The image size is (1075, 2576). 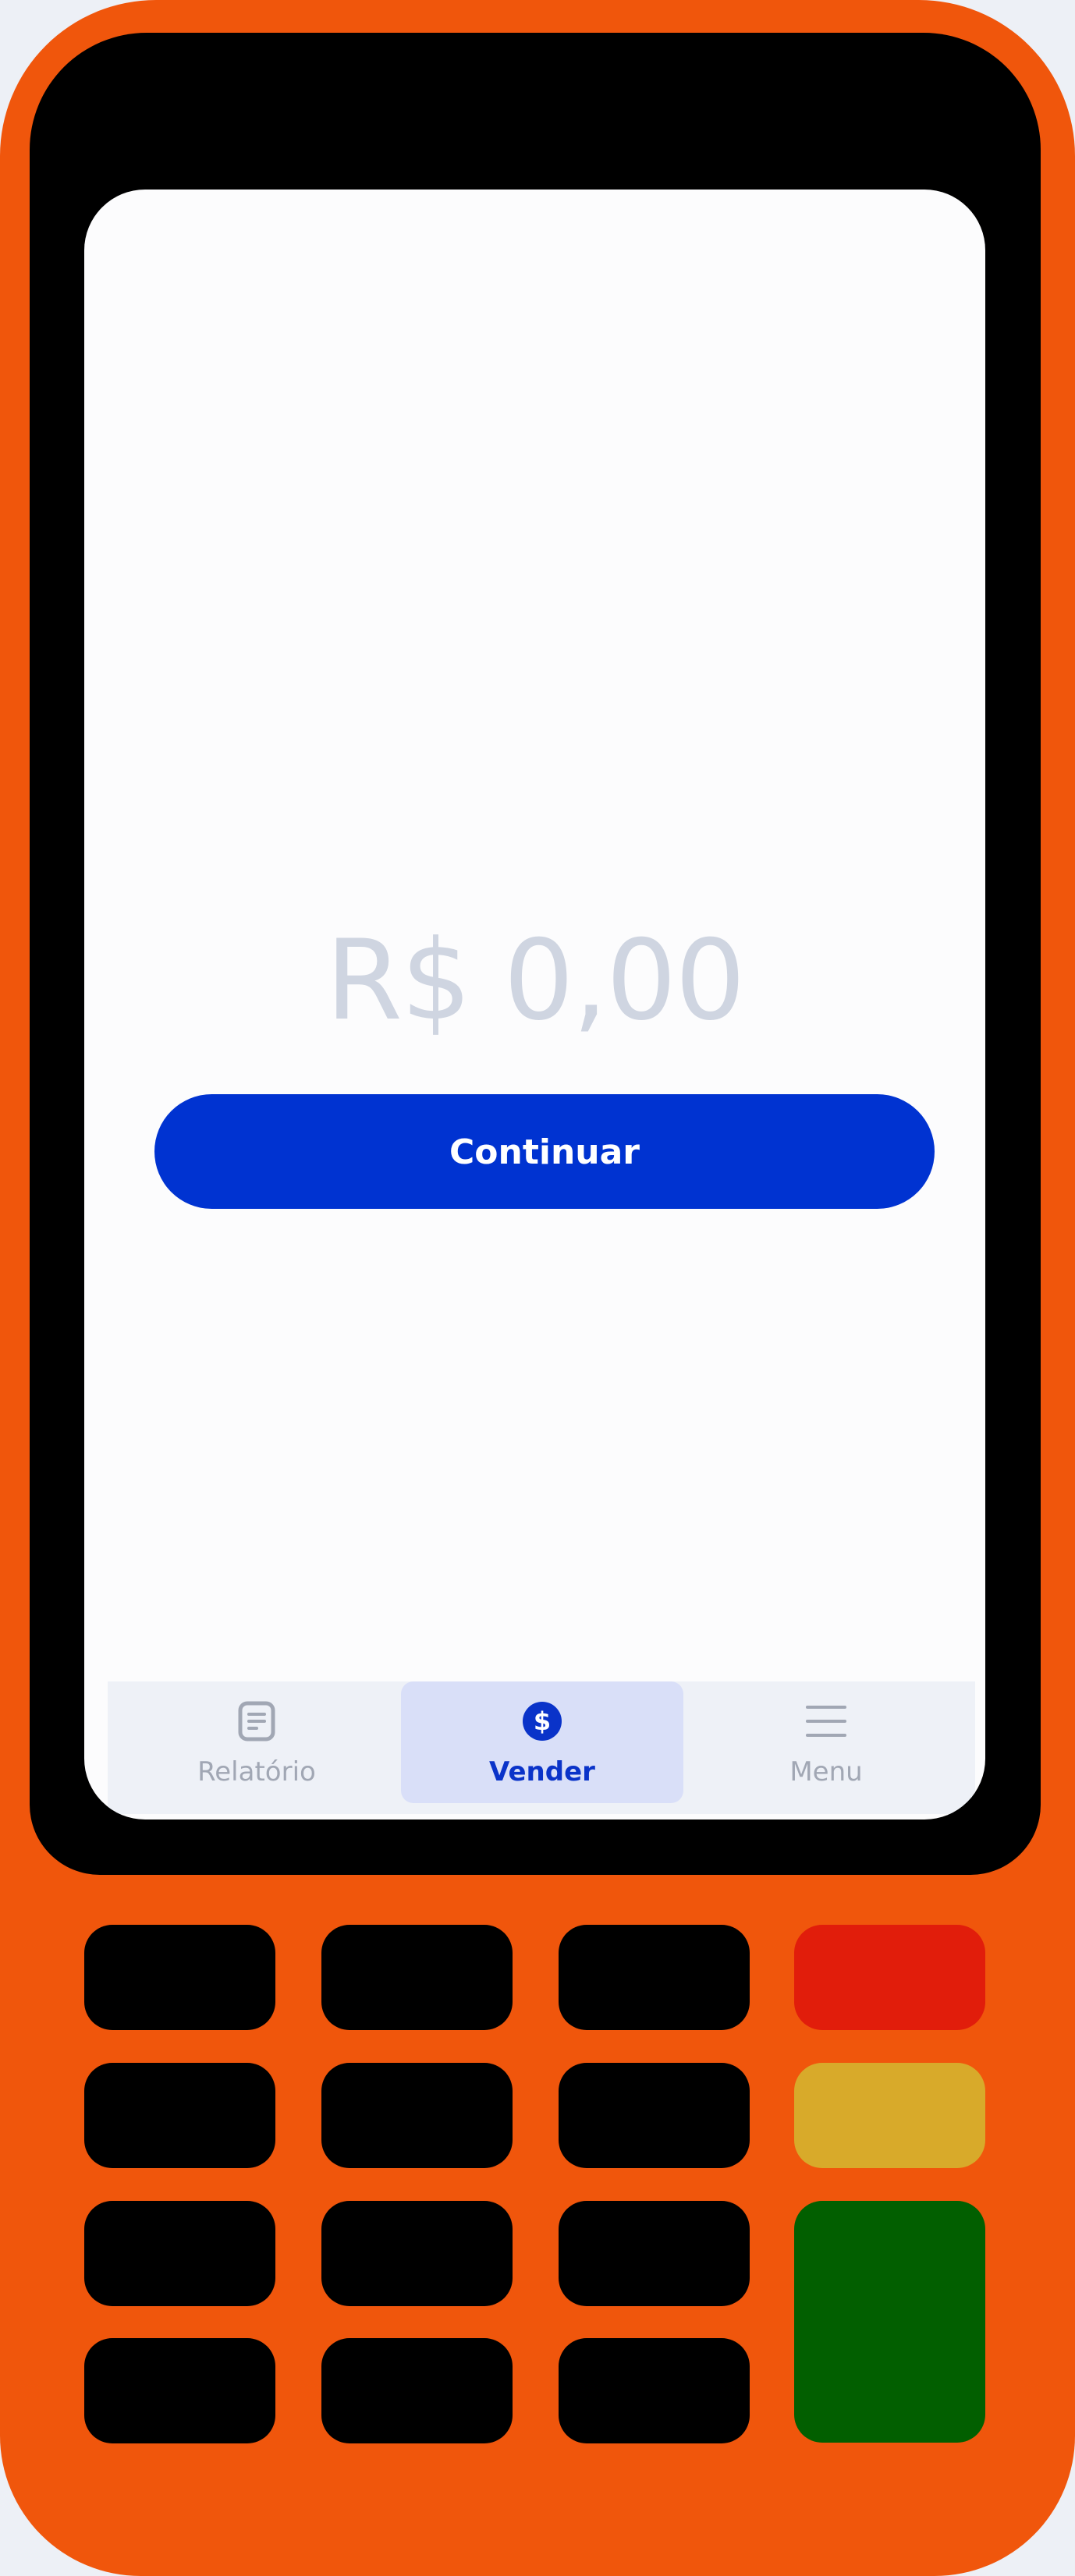 What do you see at coordinates (542, 1772) in the screenshot?
I see `tab-label: Vender` at bounding box center [542, 1772].